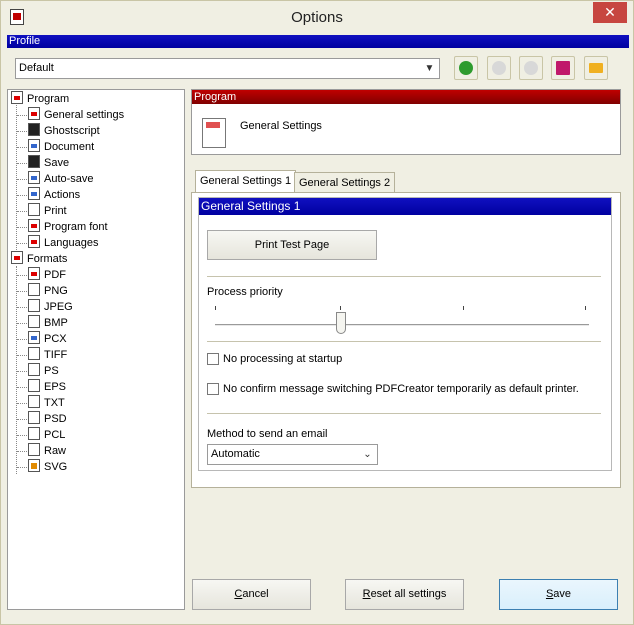 Image resolution: width=634 pixels, height=625 pixels. I want to click on tree-item-eps: EPS, so click(47, 387).